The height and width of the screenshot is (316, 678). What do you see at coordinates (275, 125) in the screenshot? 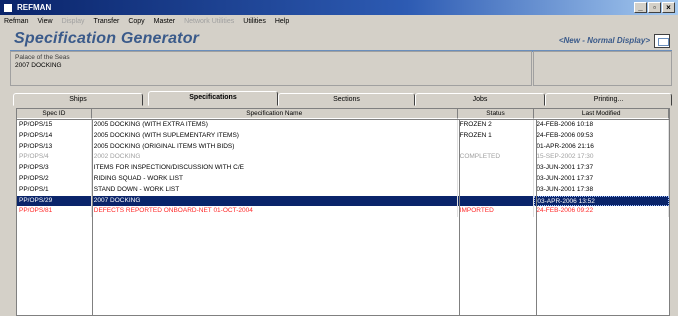
I see `cell-name: 2005 DOCKING (WITH EXTRA ITEMS)` at bounding box center [275, 125].